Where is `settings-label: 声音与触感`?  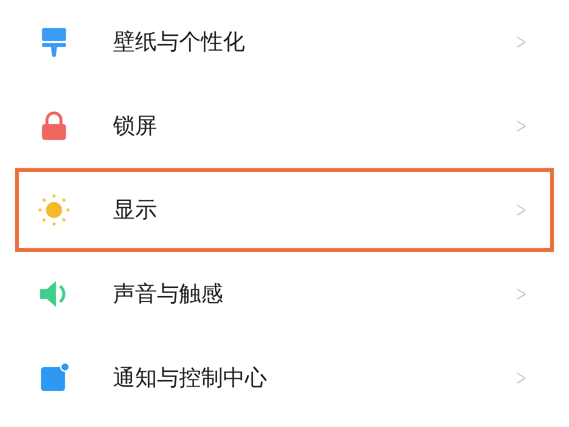
settings-label: 声音与触感 is located at coordinates (168, 295).